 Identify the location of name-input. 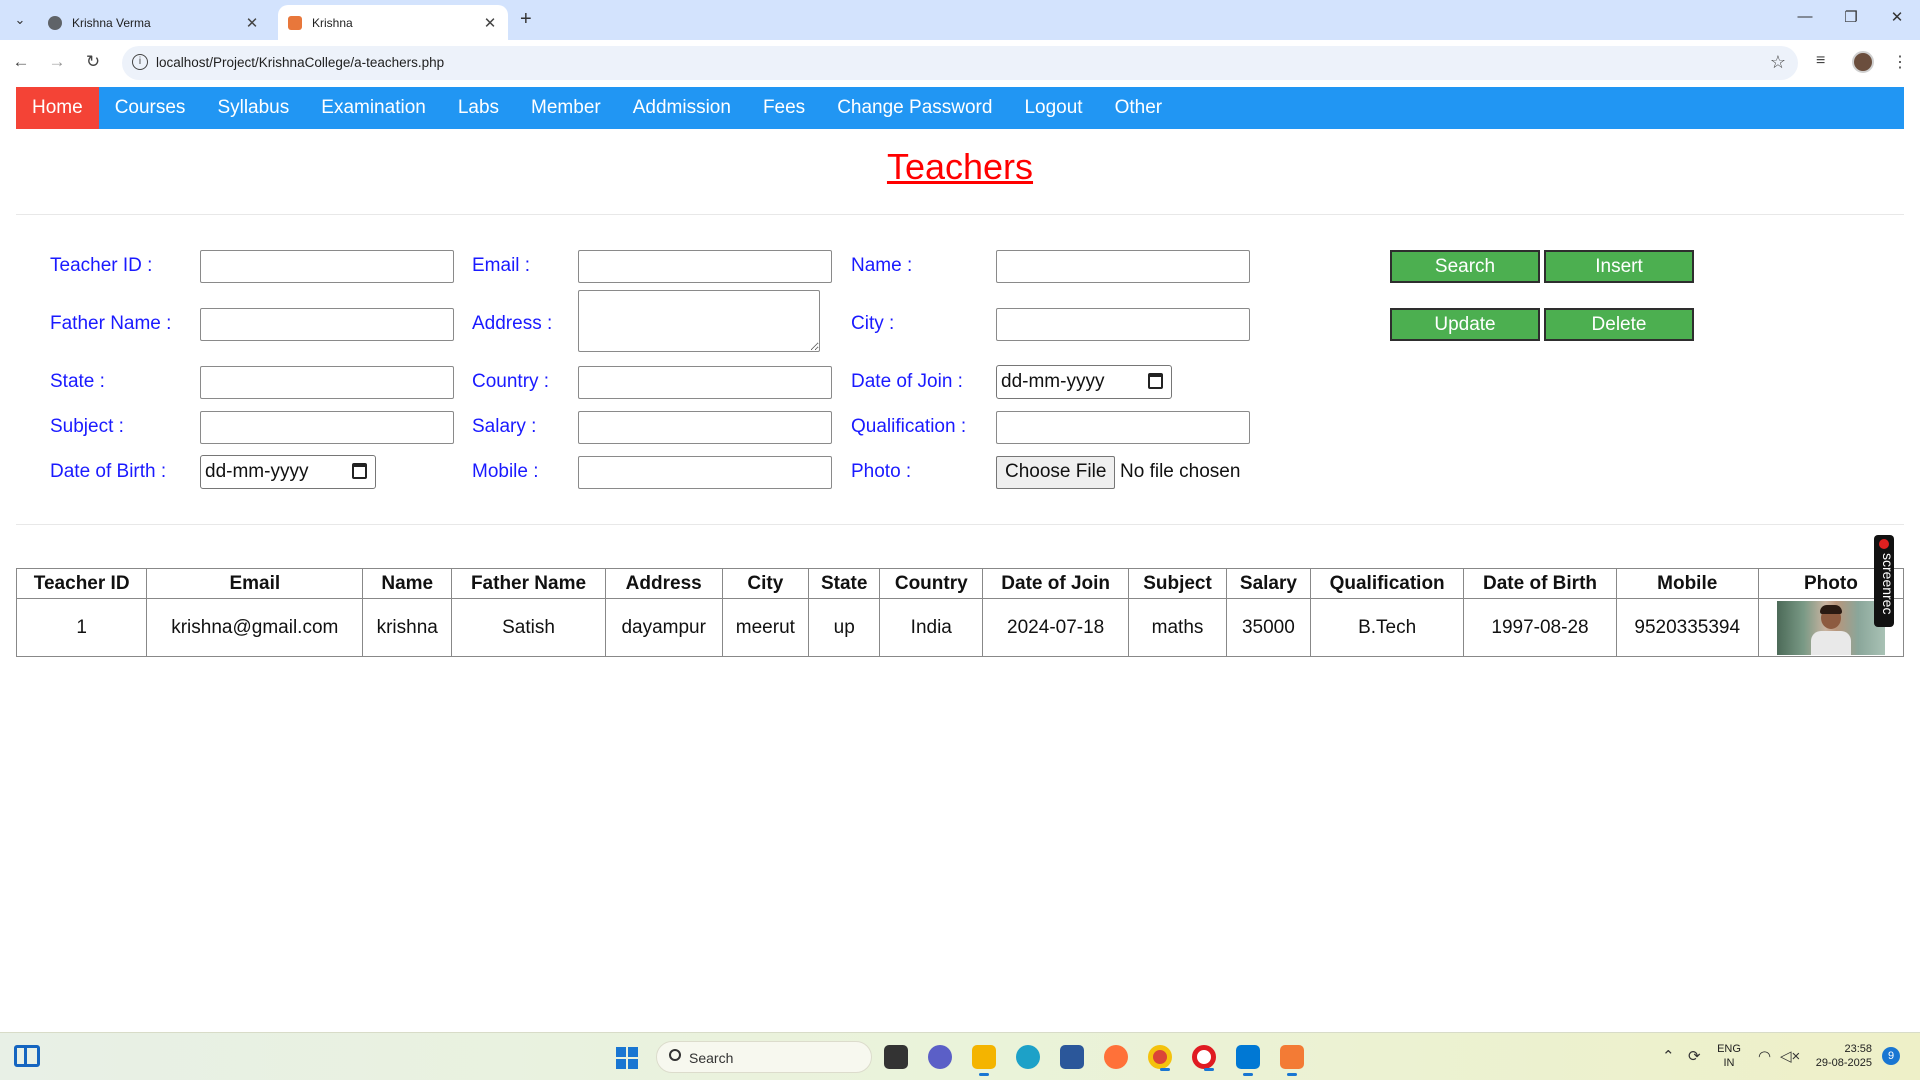
(1123, 266).